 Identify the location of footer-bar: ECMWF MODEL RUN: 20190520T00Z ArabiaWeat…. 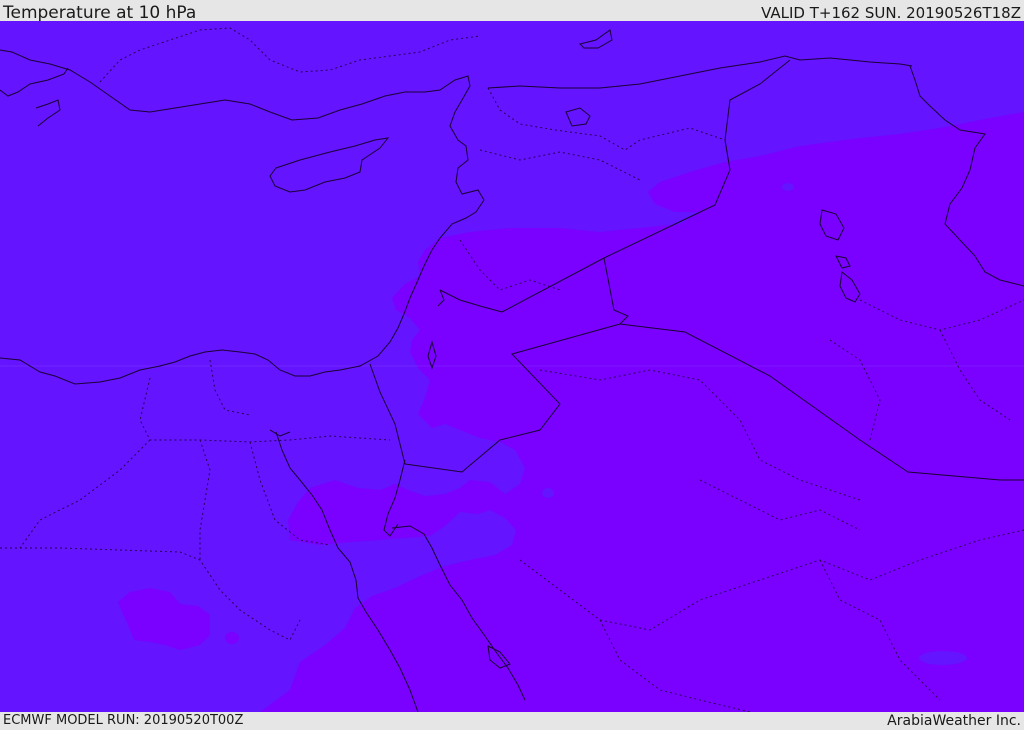
(512, 720).